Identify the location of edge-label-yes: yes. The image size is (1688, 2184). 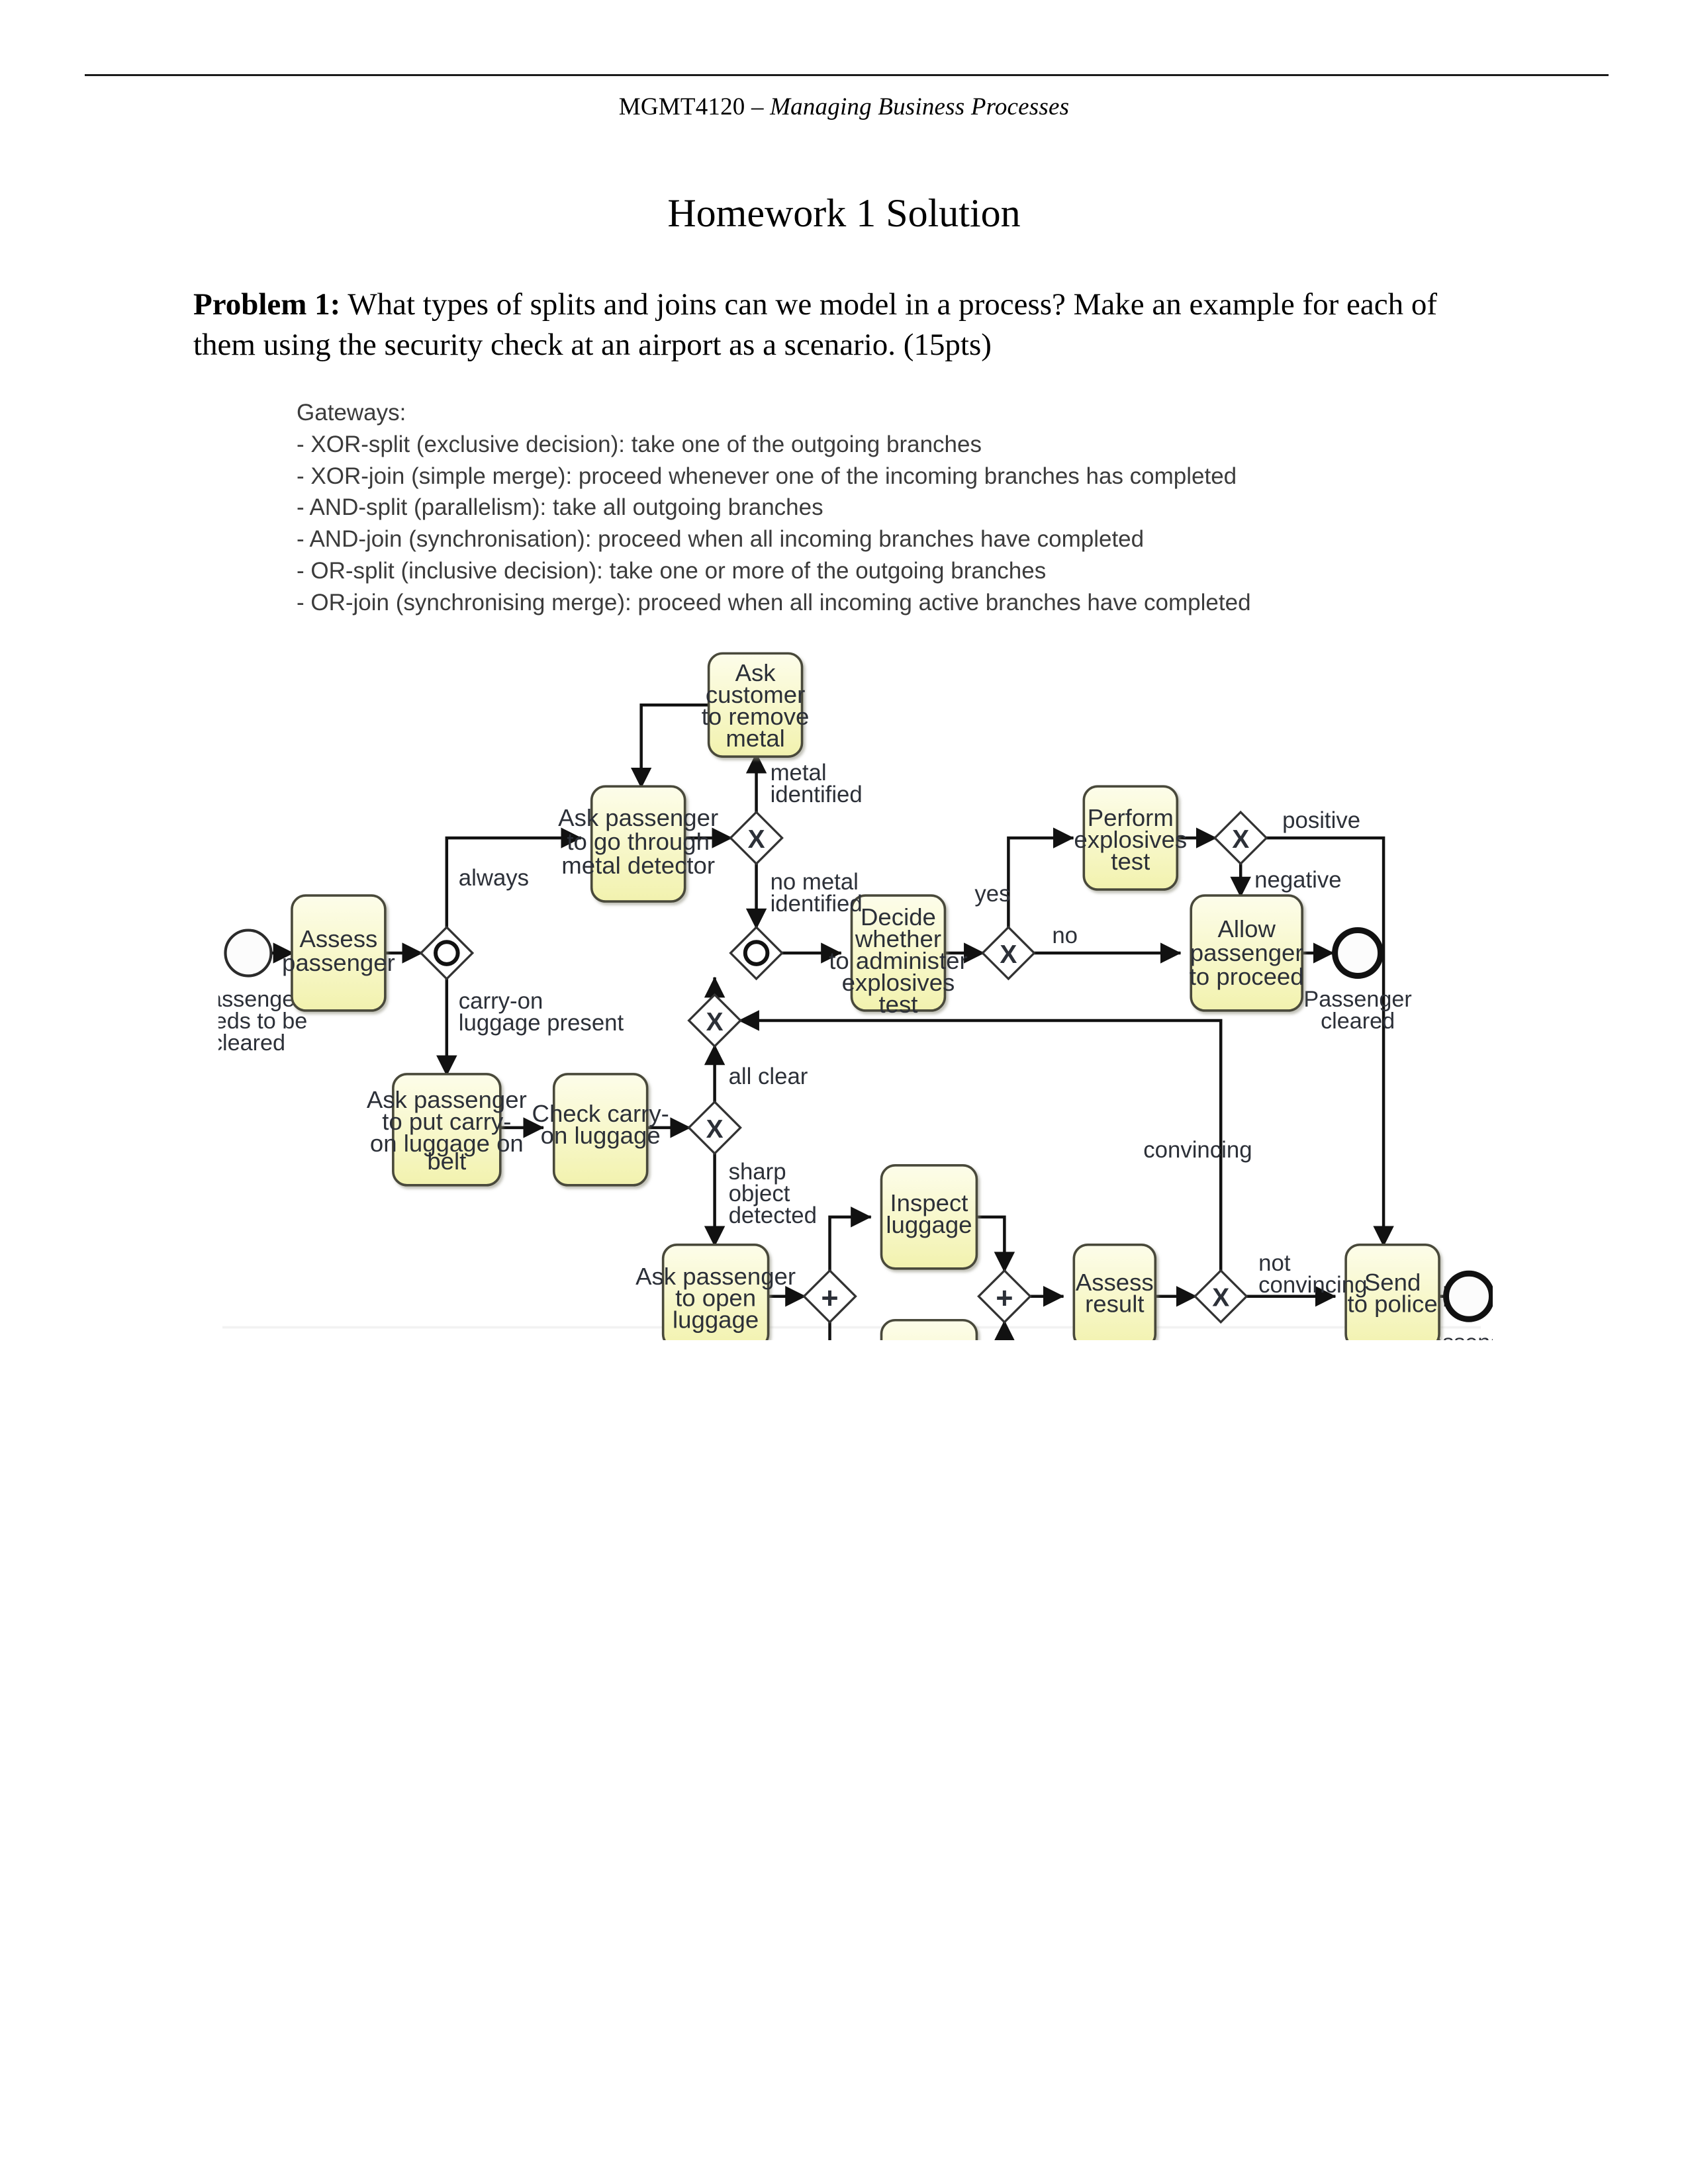
(992, 894).